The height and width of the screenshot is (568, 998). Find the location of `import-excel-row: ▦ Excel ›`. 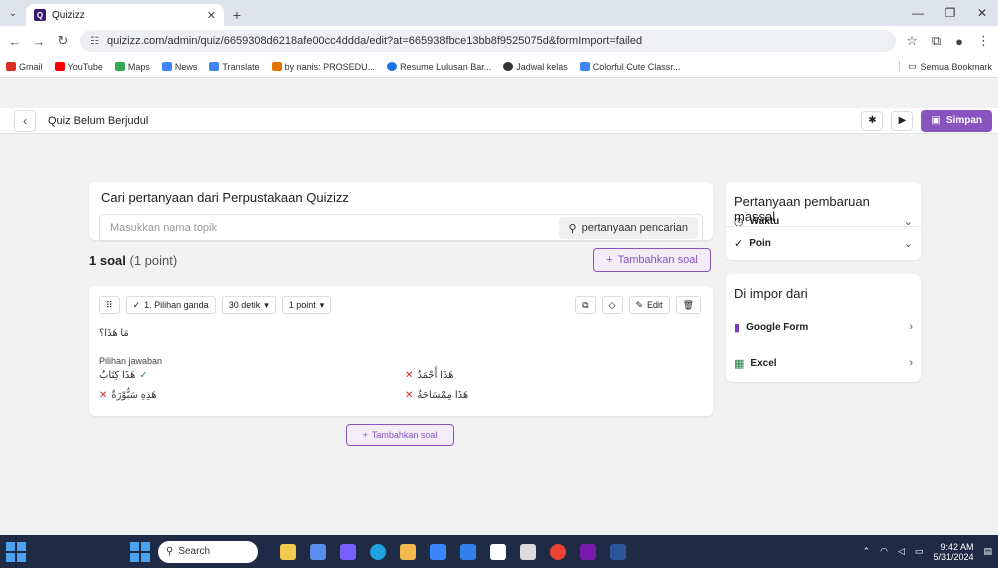

import-excel-row: ▦ Excel › is located at coordinates (823, 363).